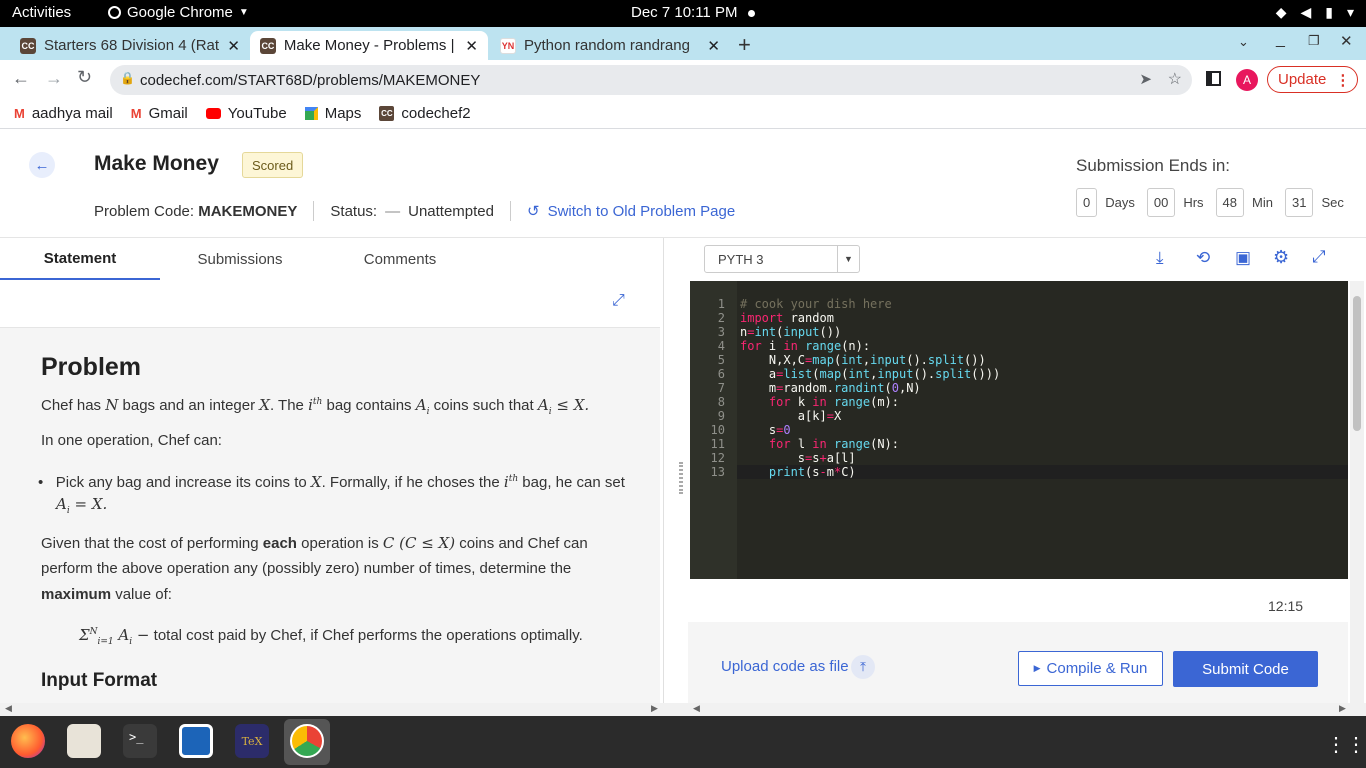  Describe the element at coordinates (21, 78) in the screenshot. I see `back-button: ←` at that location.